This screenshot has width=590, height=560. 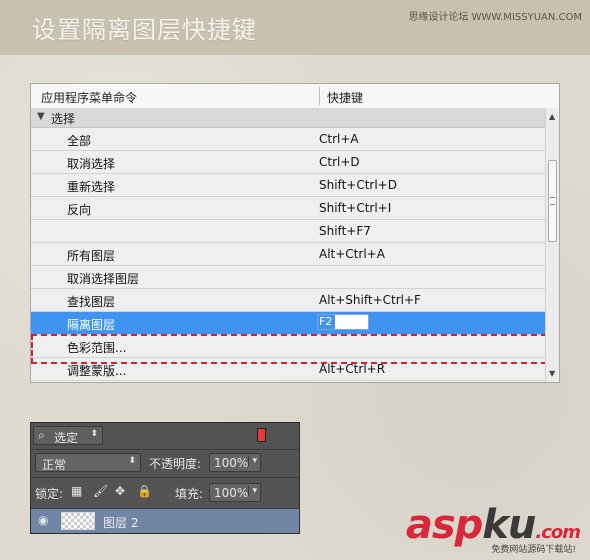 I want to click on layer-thumbnail, so click(x=78, y=521).